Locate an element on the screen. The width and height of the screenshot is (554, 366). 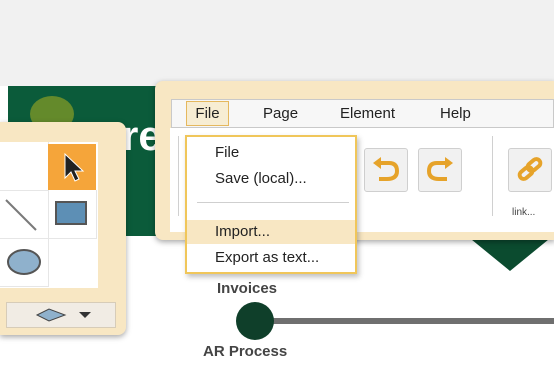
menu-bar: File Page Element Help is located at coordinates (362, 113).